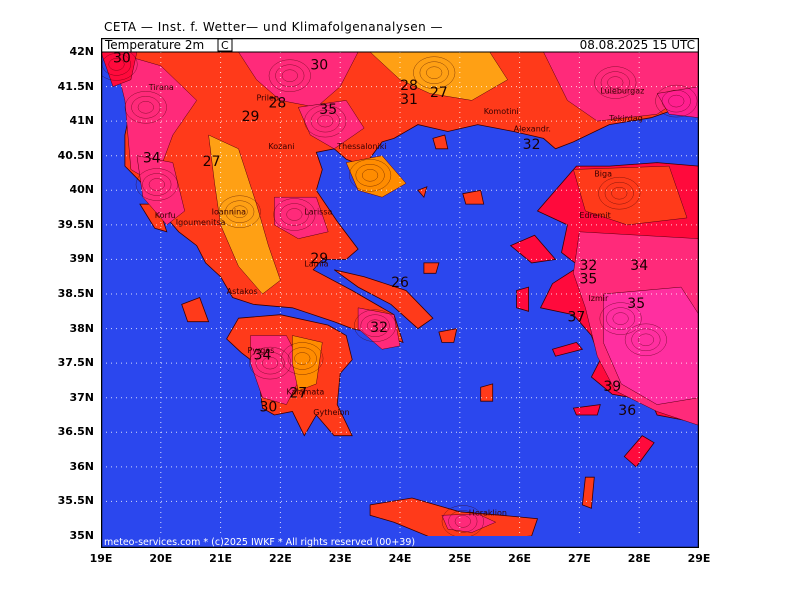  Describe the element at coordinates (501, 111) in the screenshot. I see `city-label: Komotini` at that location.